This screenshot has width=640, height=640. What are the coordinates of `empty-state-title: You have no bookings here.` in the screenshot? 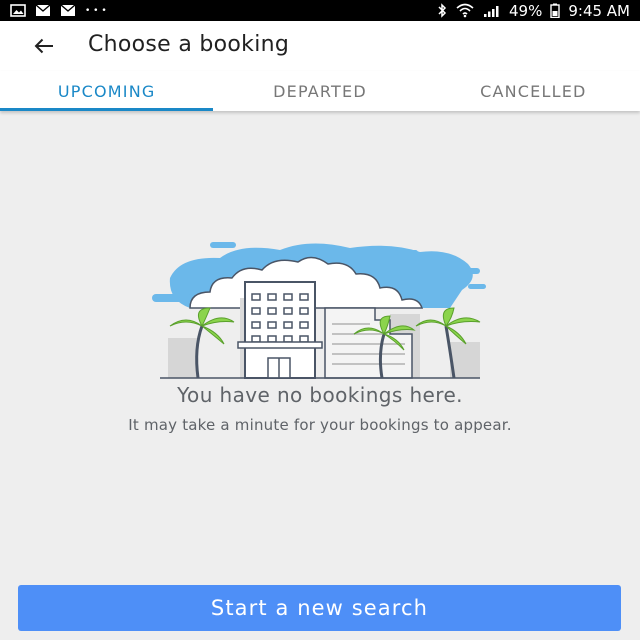 It's located at (320, 395).